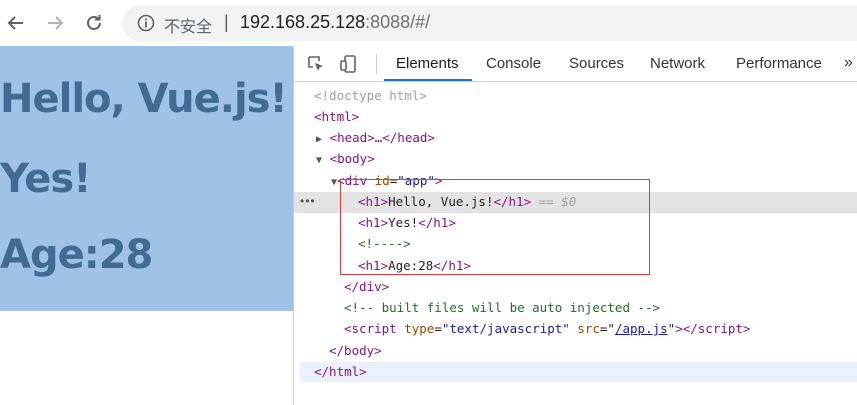  I want to click on tab-elements: Elements, so click(427, 63).